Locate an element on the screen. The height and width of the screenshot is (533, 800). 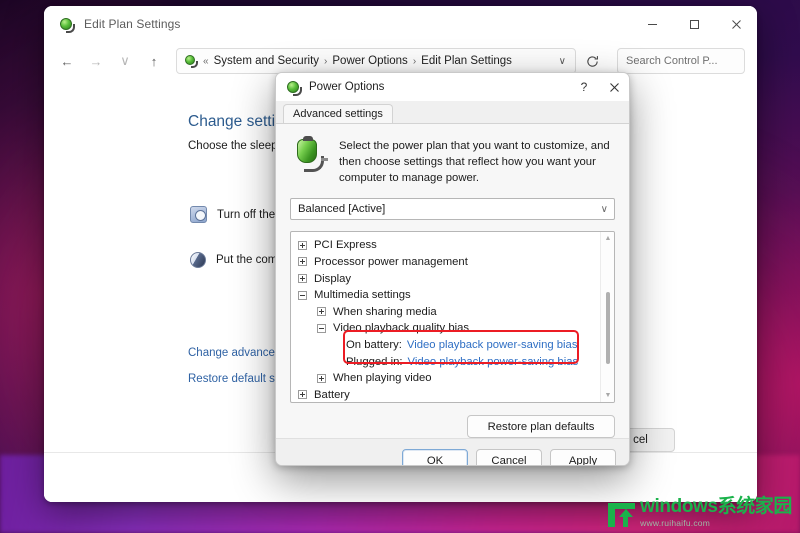
power-plan-select: Balanced [Active] ∨ is located at coordinates (452, 209).